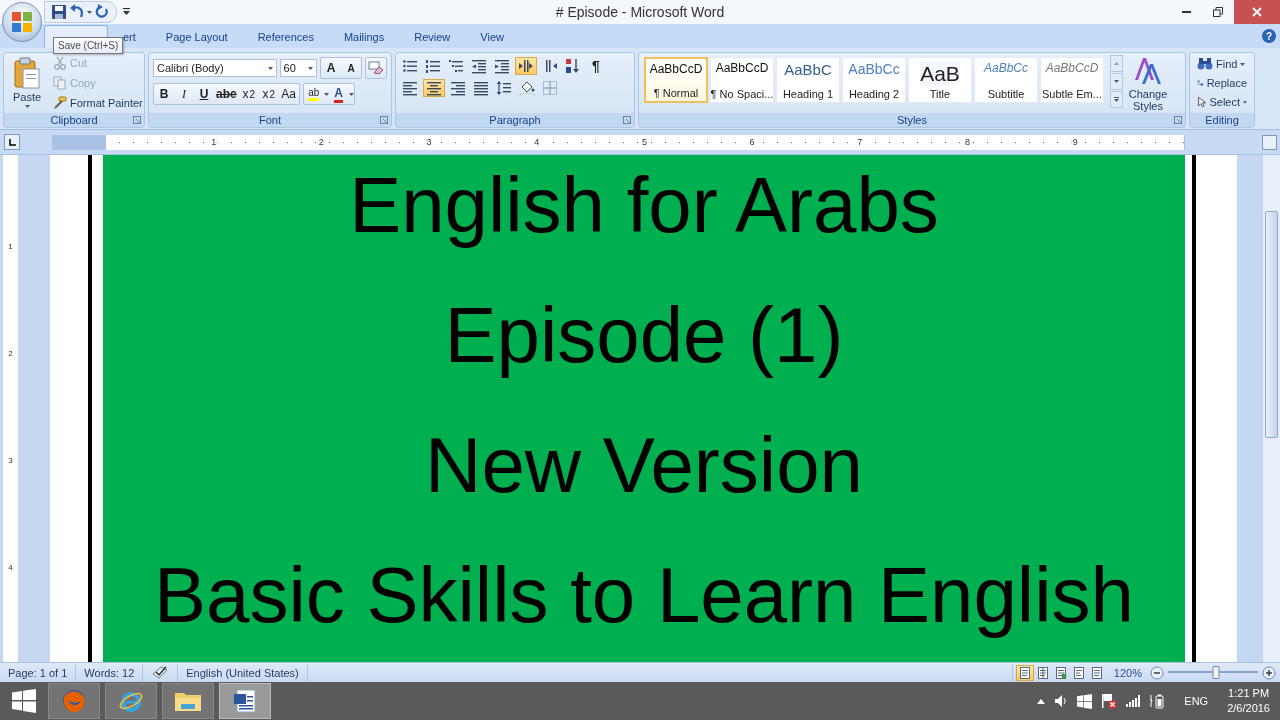 This screenshot has width=1280, height=720. I want to click on painter-button: Format Painter, so click(98, 102).